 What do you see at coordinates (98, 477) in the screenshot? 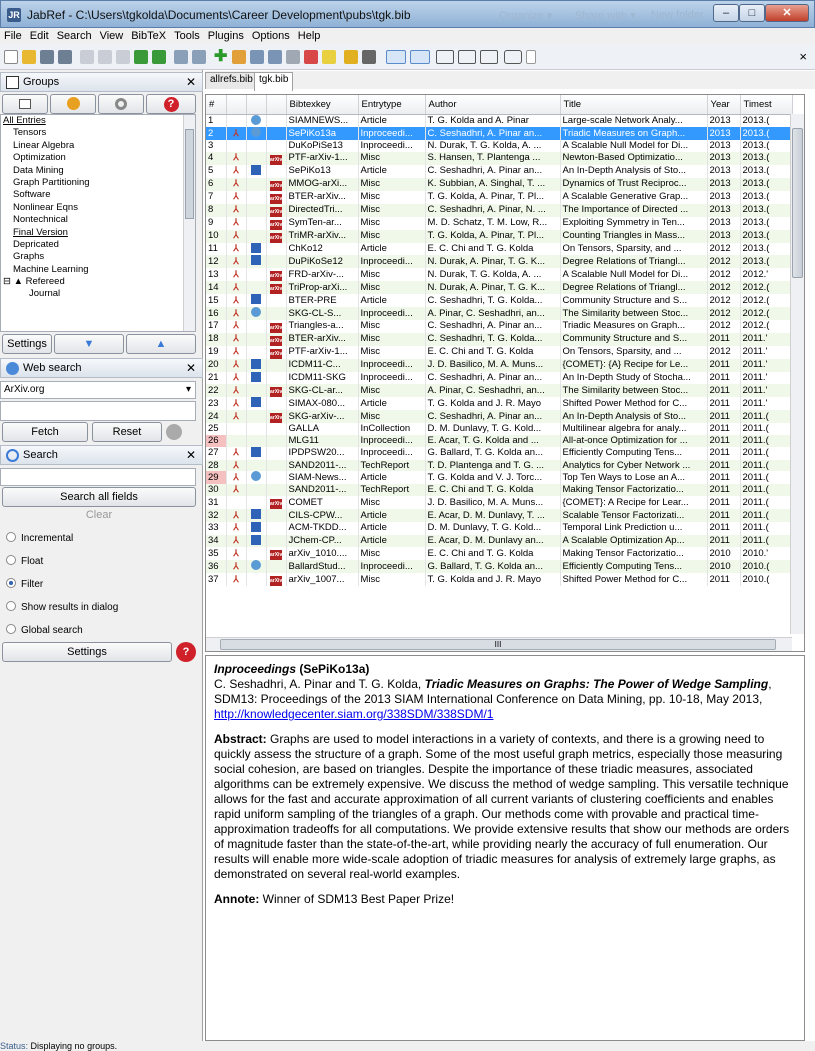
I see `search-input` at bounding box center [98, 477].